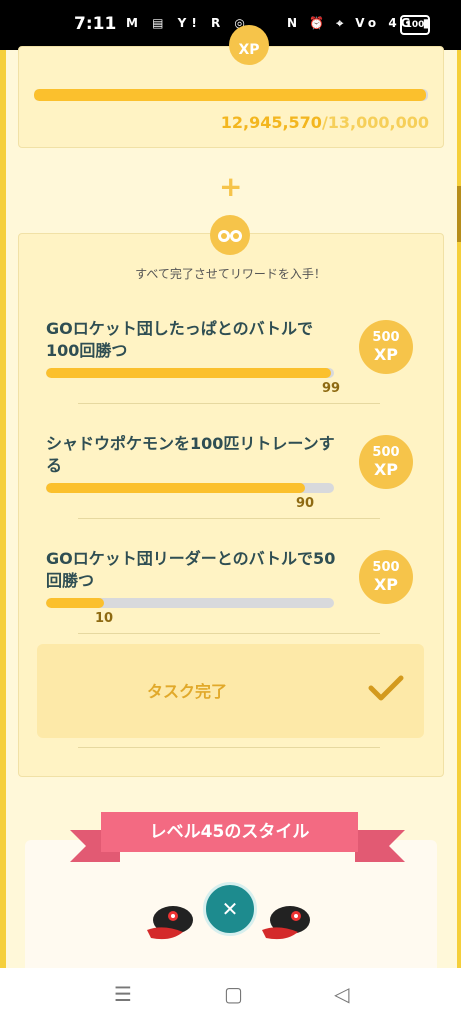  I want to click on home-icon: ▢, so click(233, 994).